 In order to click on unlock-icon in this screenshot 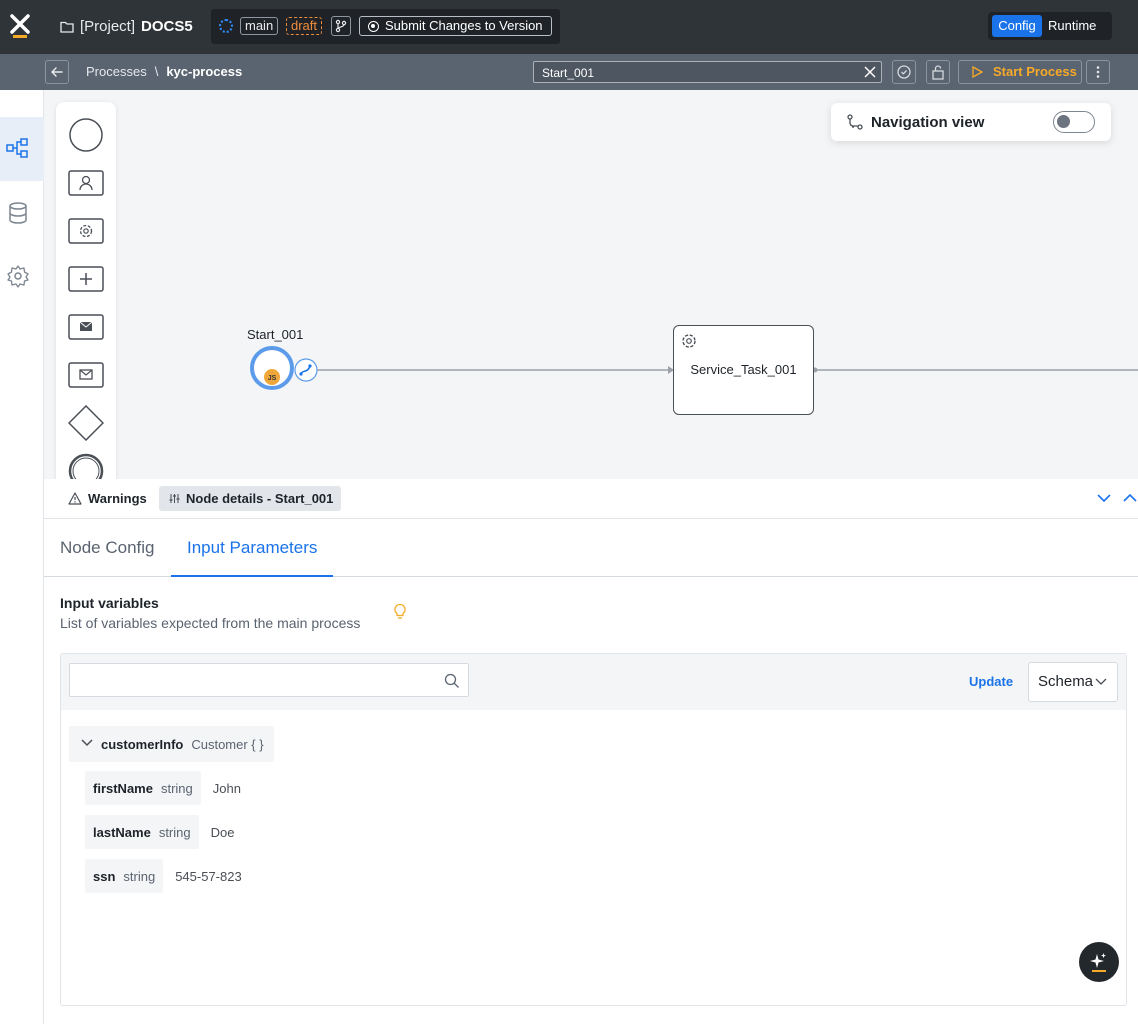, I will do `click(938, 72)`.